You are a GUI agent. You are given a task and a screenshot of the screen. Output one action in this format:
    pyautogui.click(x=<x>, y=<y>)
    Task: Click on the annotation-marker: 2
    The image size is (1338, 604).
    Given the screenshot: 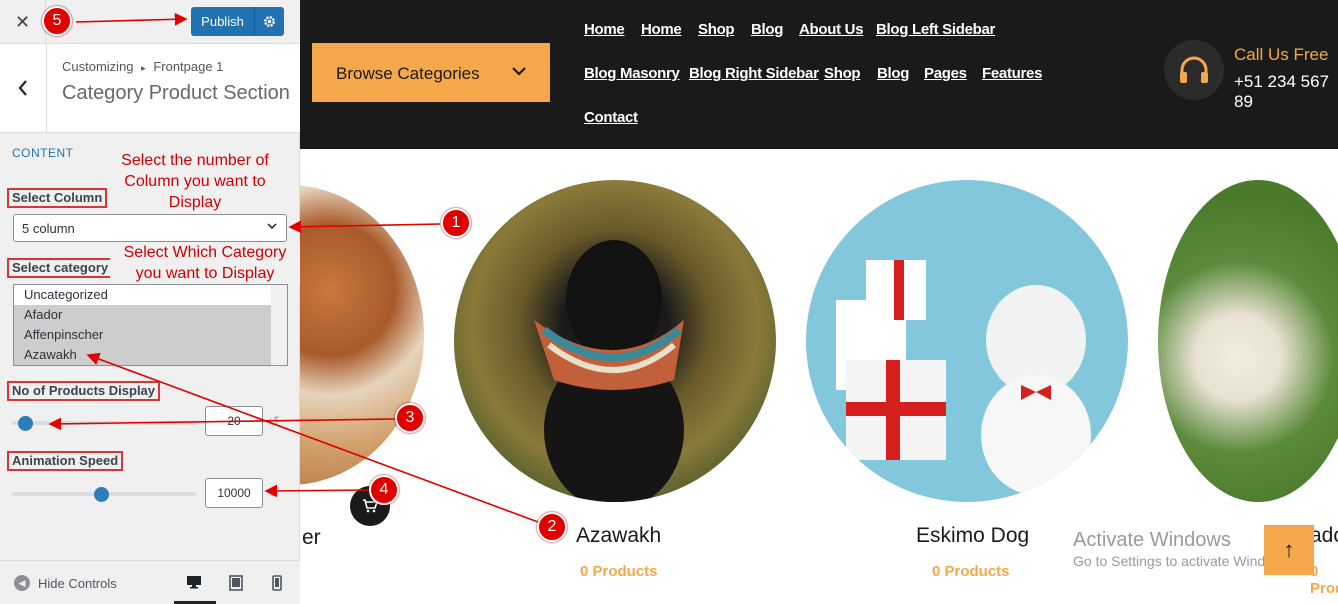 What is the action you would take?
    pyautogui.click(x=552, y=527)
    